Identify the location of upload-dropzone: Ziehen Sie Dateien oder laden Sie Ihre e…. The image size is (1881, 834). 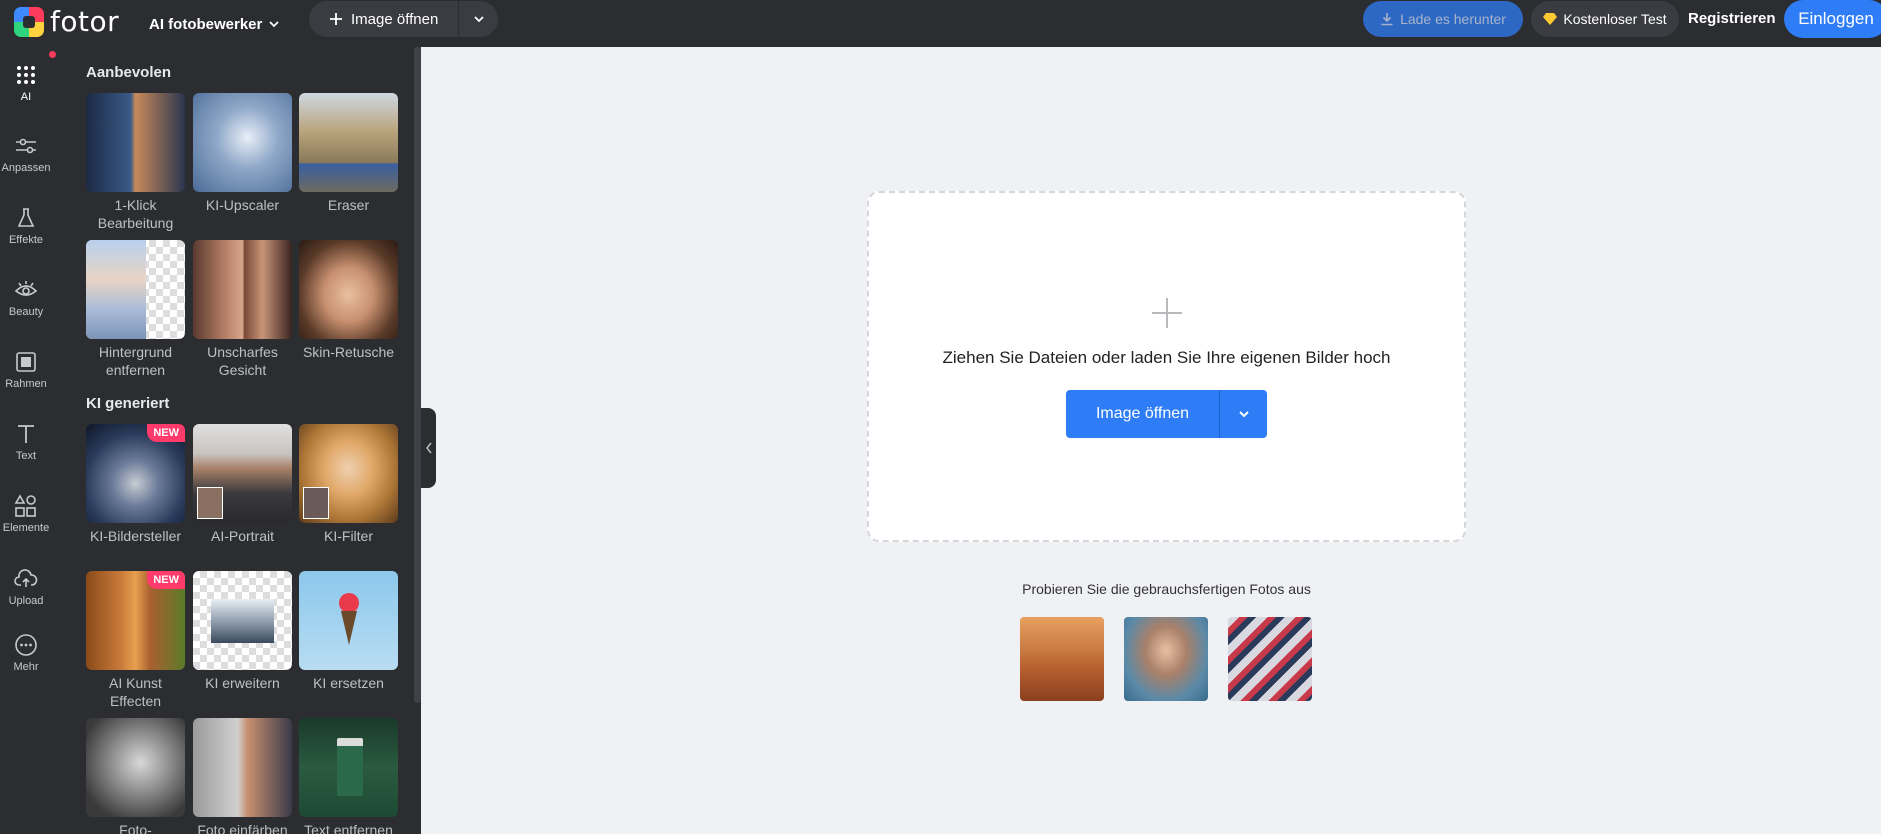
(1166, 366).